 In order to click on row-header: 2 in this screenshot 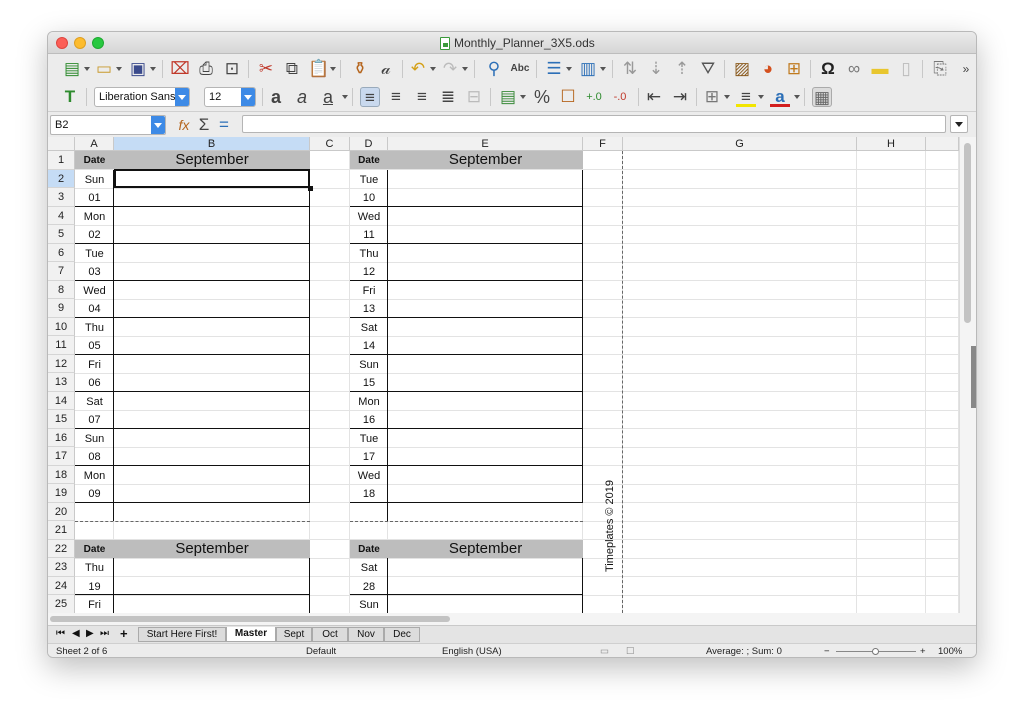, I will do `click(61, 178)`.